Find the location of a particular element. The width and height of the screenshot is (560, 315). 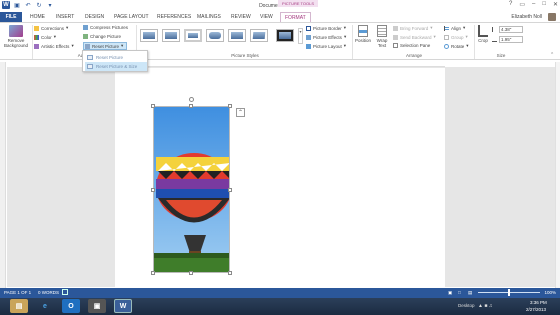

corrections-button: Corrections ▾ is located at coordinates (51, 28).